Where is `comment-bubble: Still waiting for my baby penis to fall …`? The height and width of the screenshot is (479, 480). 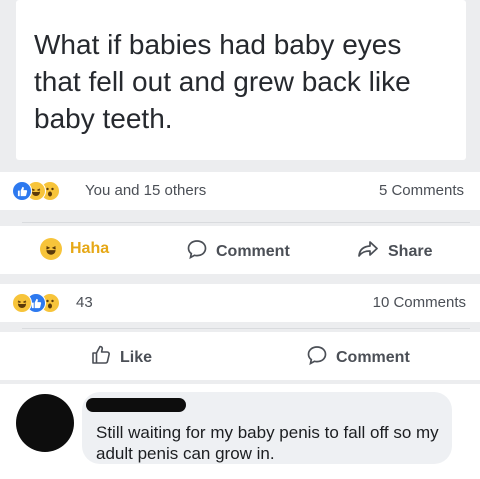
comment-bubble: Still waiting for my baby penis to fall … is located at coordinates (267, 428).